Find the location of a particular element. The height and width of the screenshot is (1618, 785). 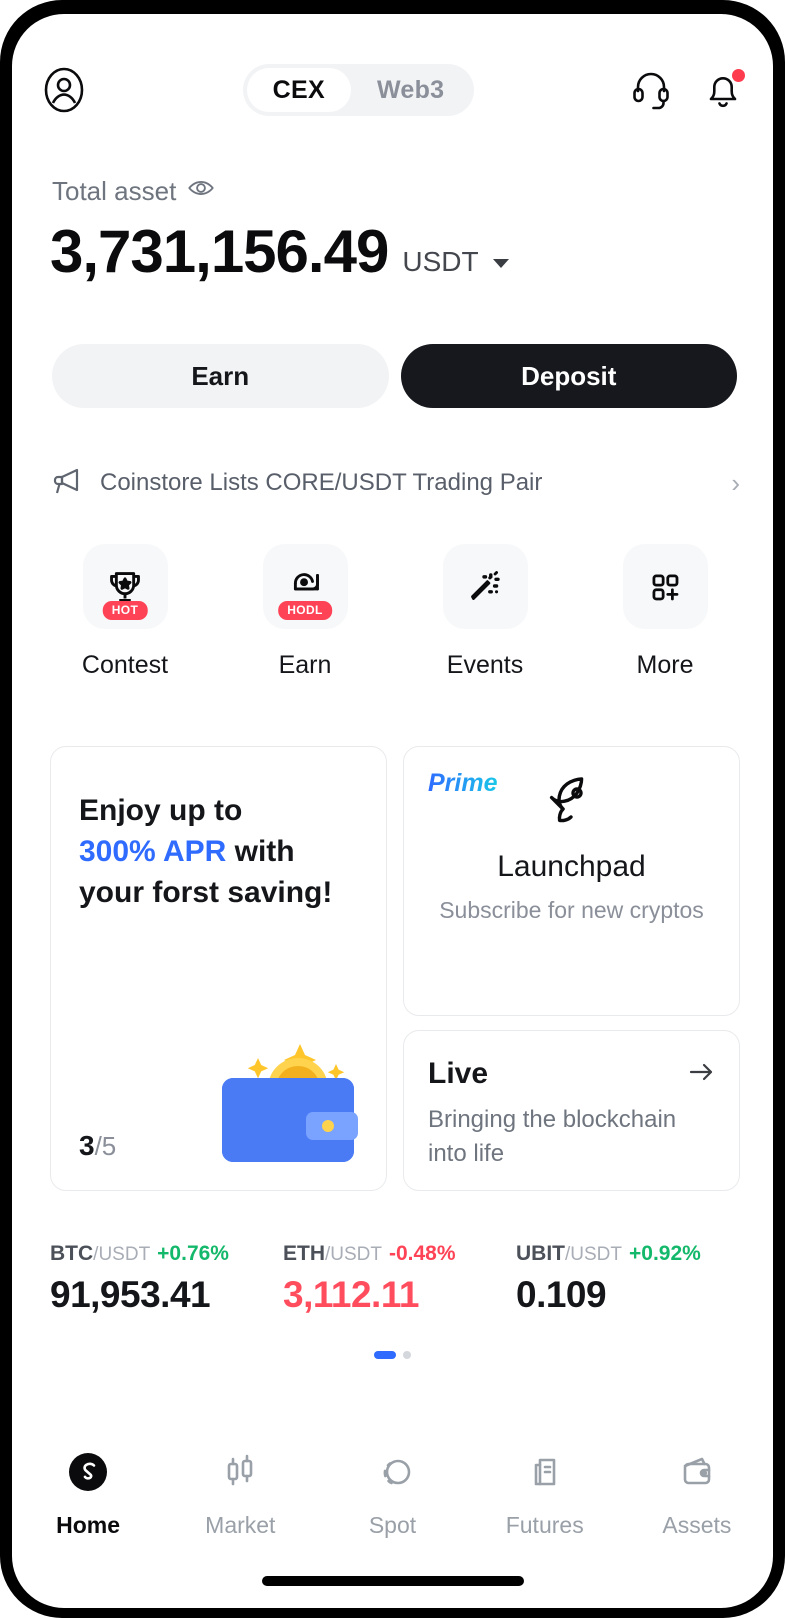

quick-action-earn-label: Earn is located at coordinates (305, 665).